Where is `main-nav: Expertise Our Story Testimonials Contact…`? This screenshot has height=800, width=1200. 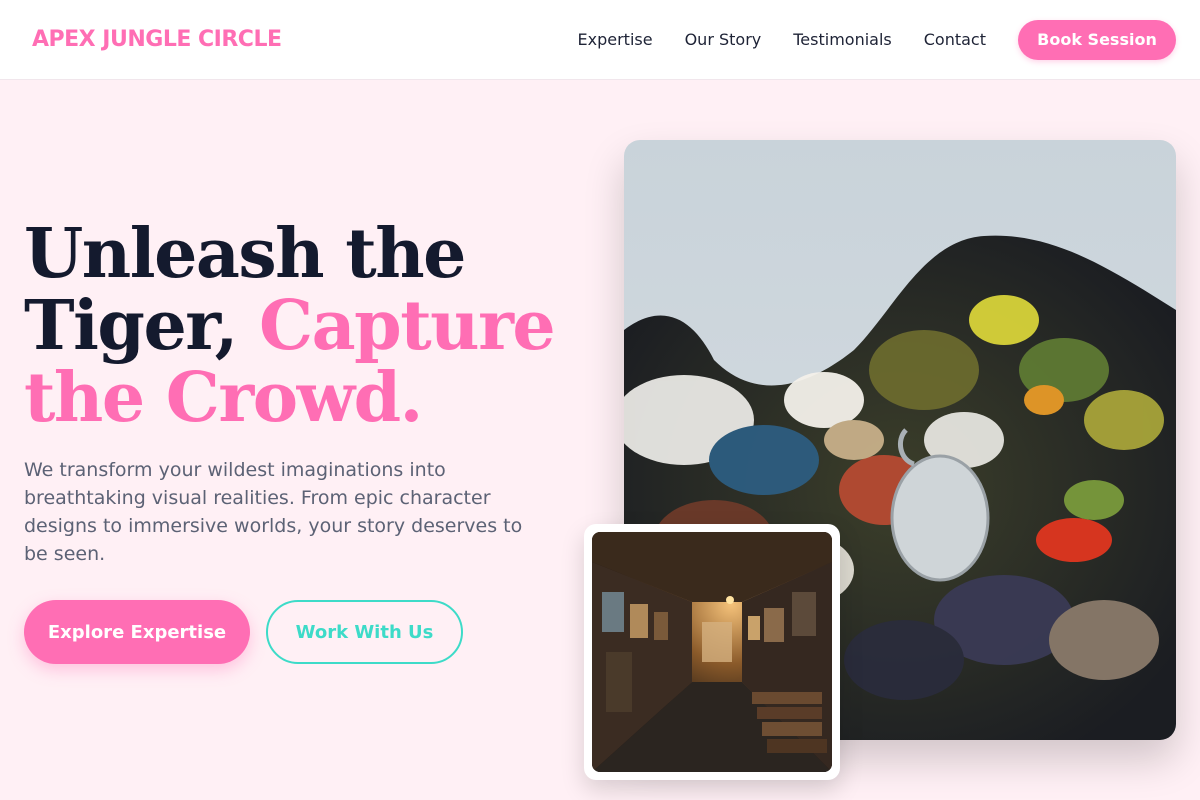 main-nav: Expertise Our Story Testimonials Contact… is located at coordinates (861, 39).